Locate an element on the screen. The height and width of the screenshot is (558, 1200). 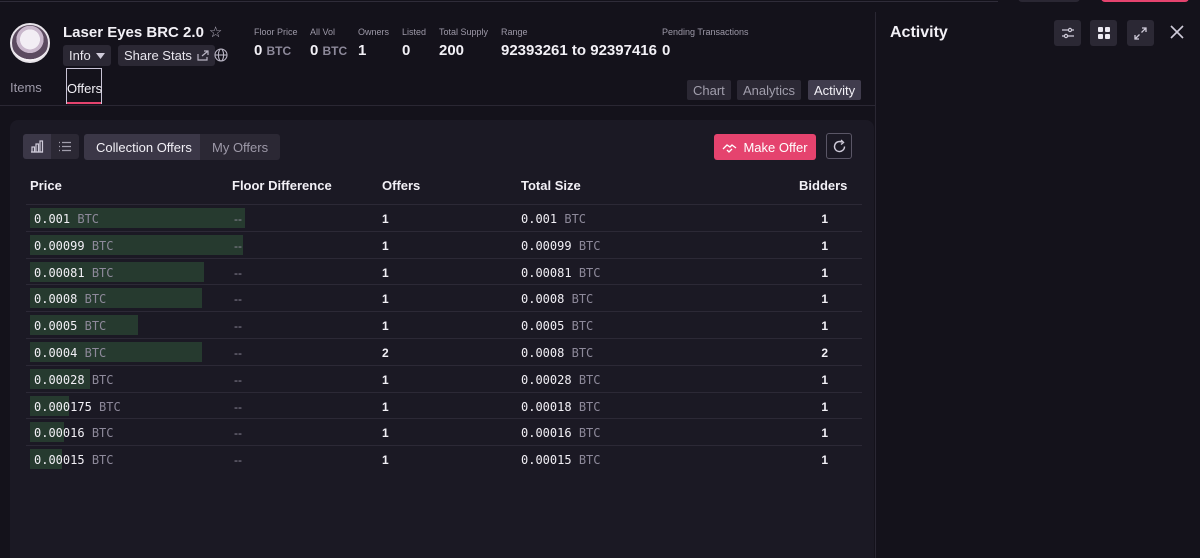
stat-value: 0 is located at coordinates (666, 50).